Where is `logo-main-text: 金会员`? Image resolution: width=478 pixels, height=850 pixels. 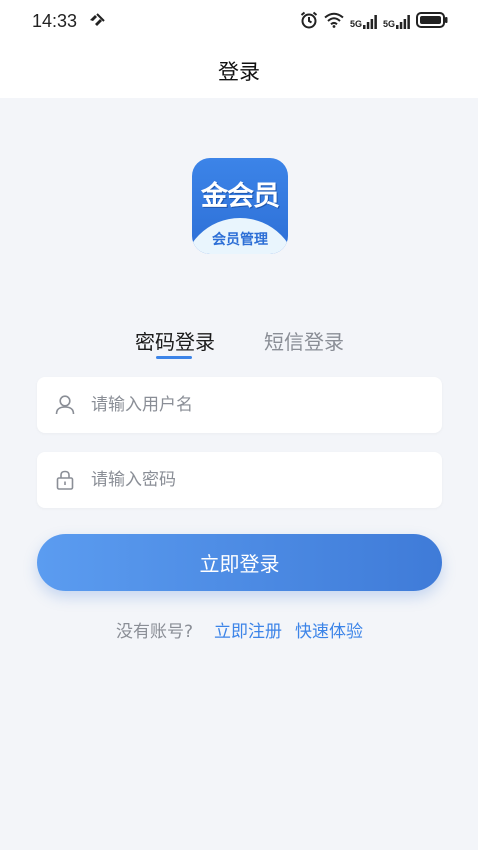
logo-main-text: 金会员 is located at coordinates (240, 196).